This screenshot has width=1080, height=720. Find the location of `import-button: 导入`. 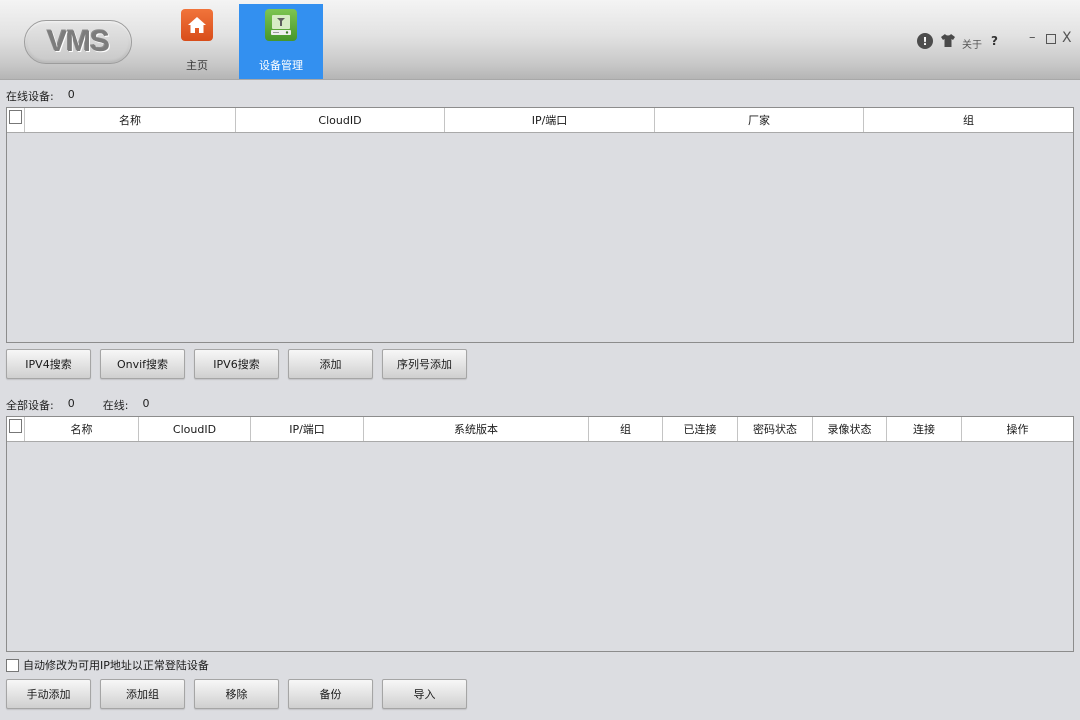

import-button: 导入 is located at coordinates (424, 694).